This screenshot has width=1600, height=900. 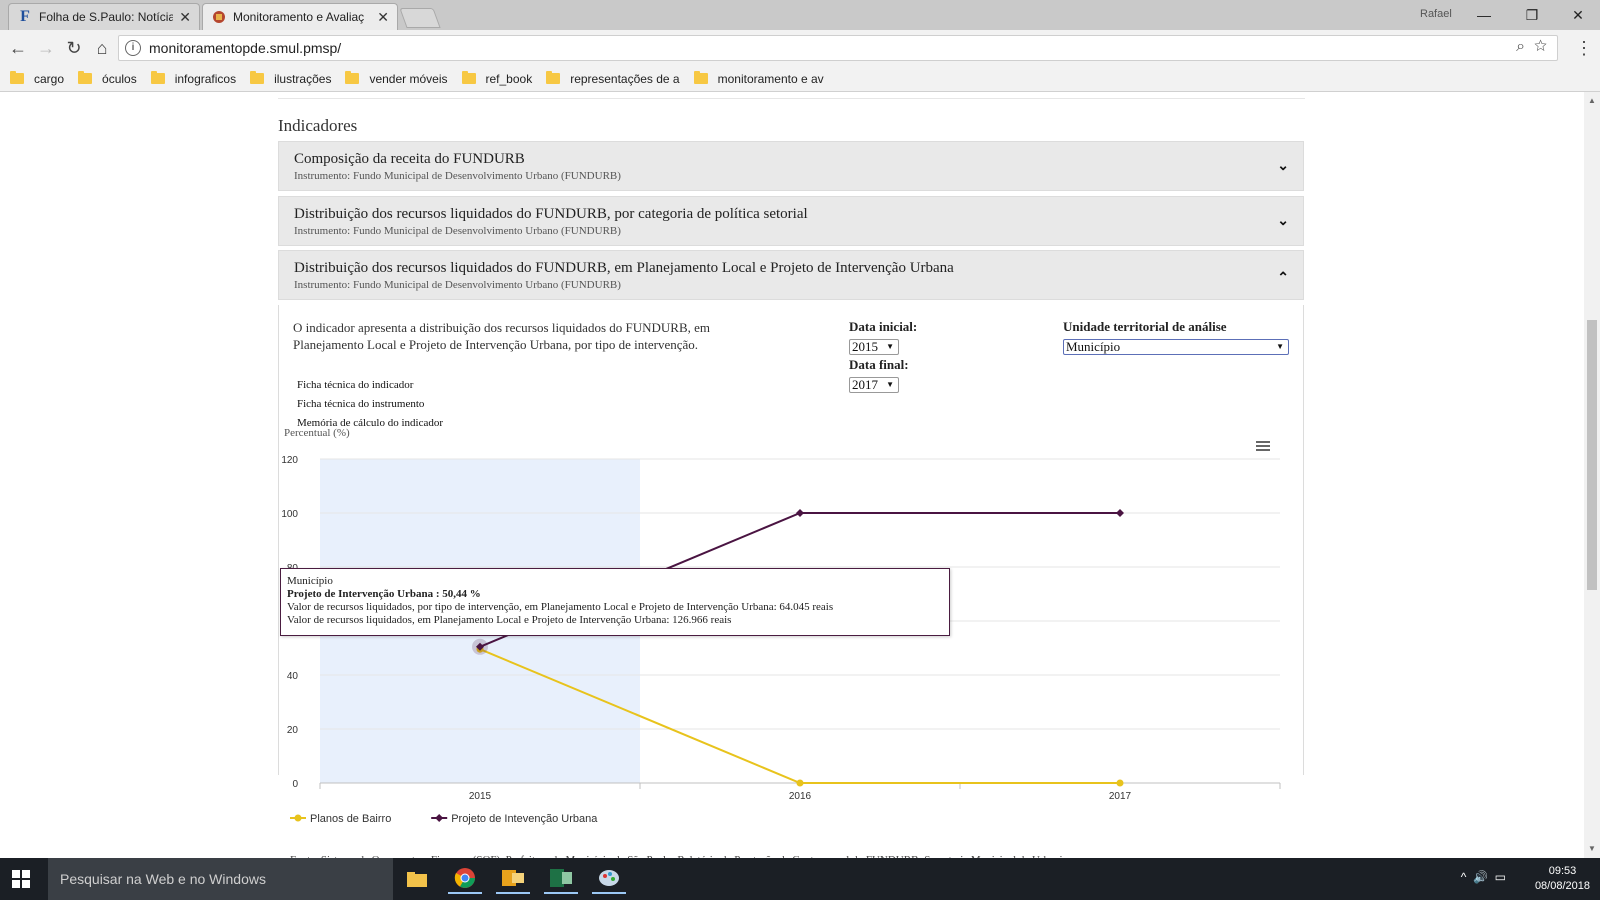 I want to click on chart-menu-icon, so click(x=1263, y=446).